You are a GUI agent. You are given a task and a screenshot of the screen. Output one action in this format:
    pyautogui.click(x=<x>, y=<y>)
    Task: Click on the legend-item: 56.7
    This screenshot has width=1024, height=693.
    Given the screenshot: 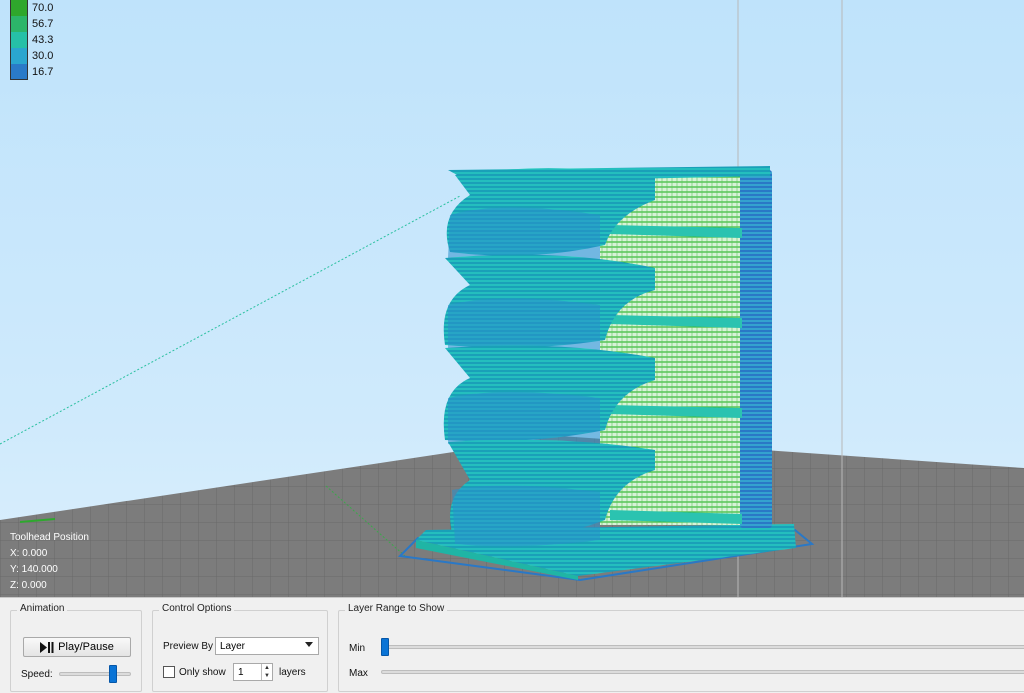 What is the action you would take?
    pyautogui.click(x=31, y=24)
    